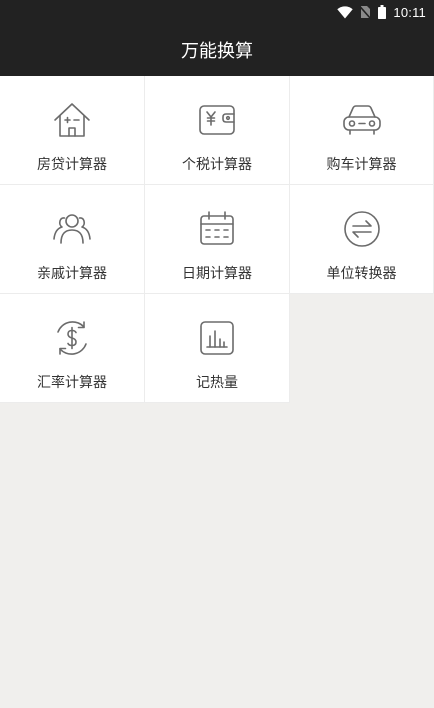 This screenshot has height=708, width=434. What do you see at coordinates (345, 12) in the screenshot?
I see `wifi-icon` at bounding box center [345, 12].